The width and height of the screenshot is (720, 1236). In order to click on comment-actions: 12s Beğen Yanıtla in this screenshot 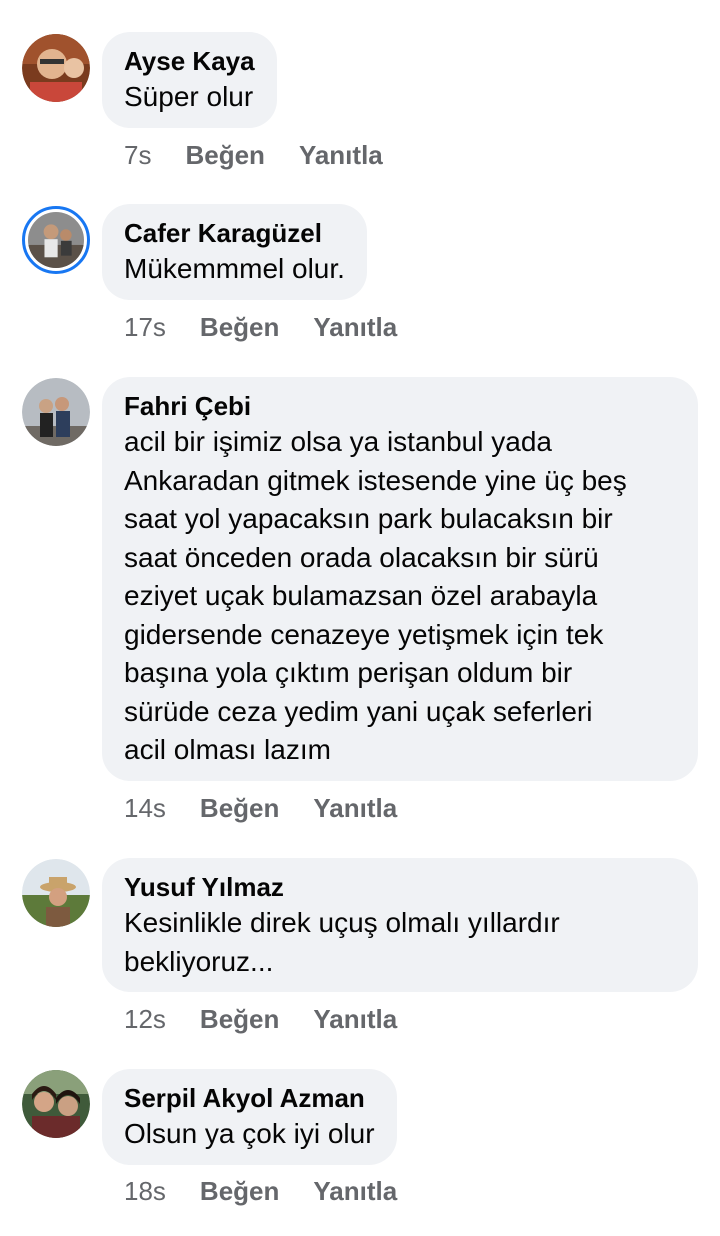, I will do `click(260, 1019)`.